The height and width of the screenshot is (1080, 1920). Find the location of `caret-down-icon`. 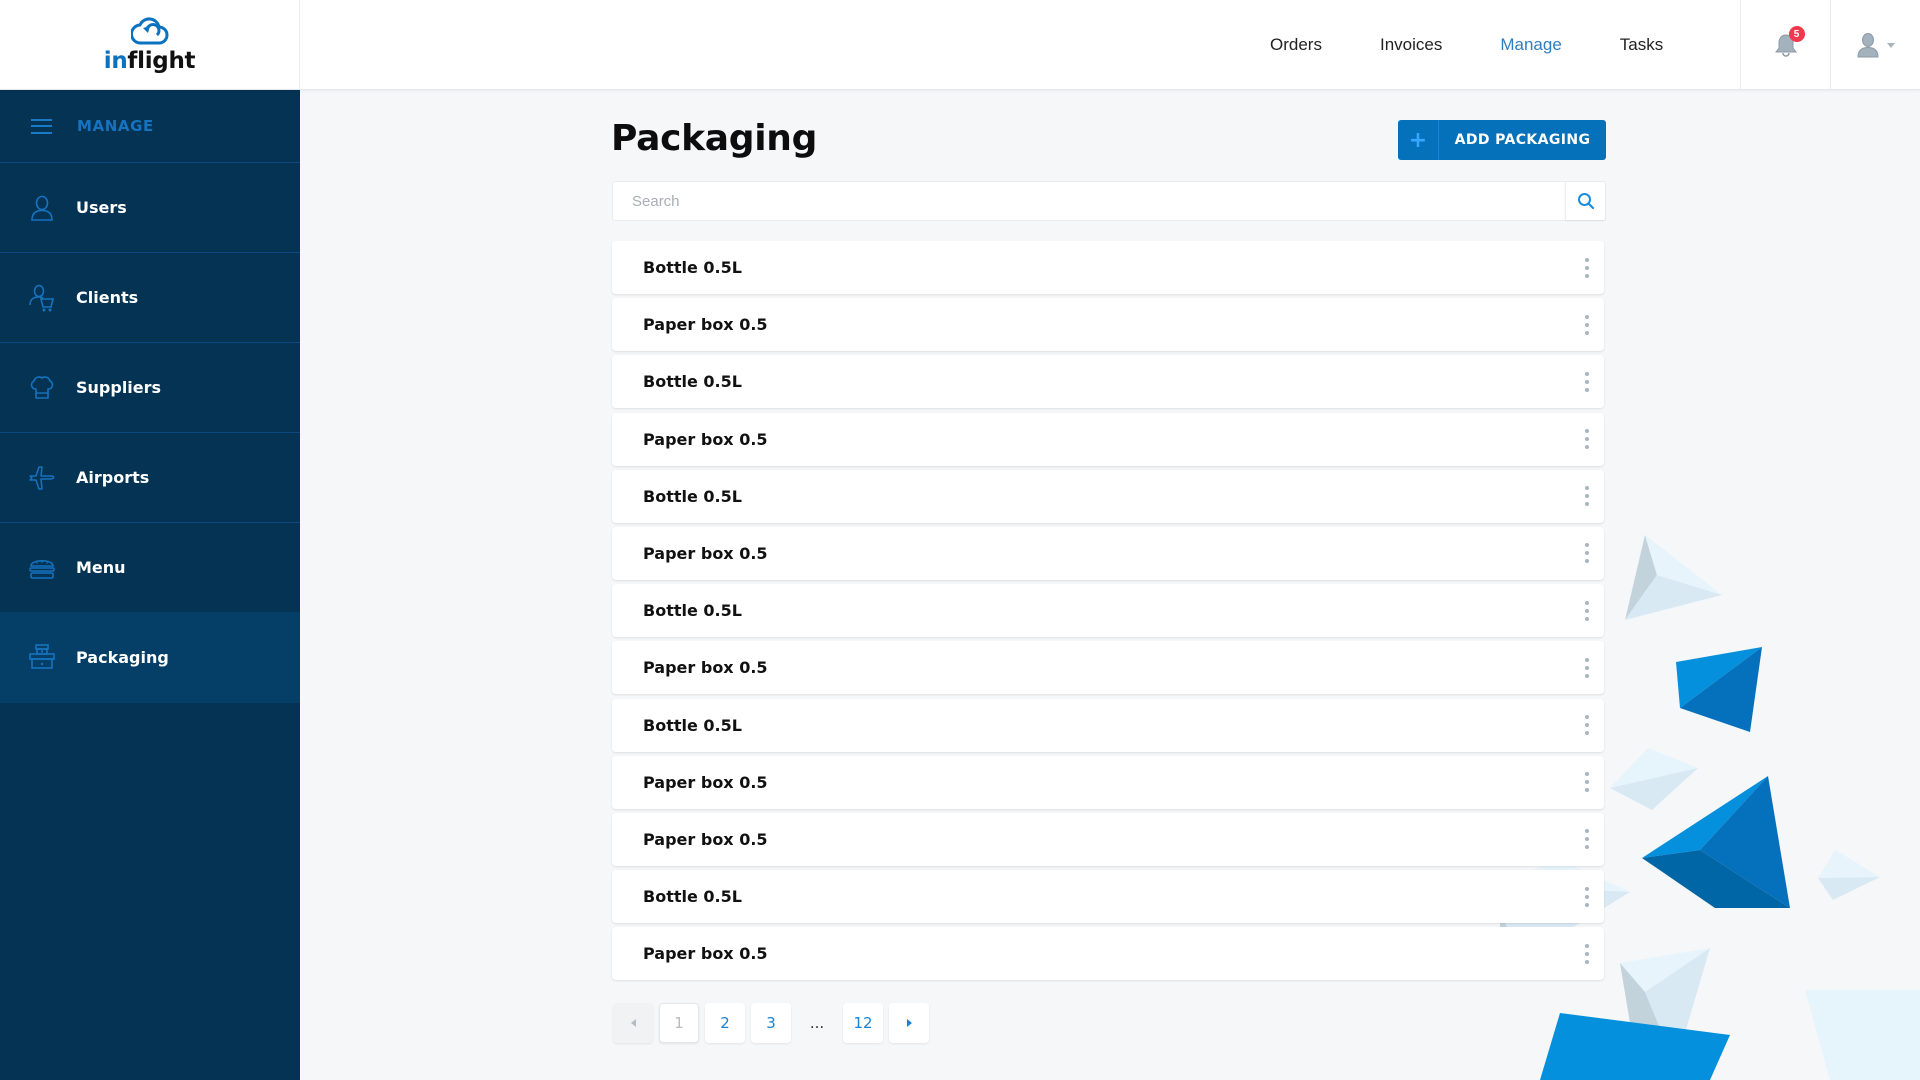

caret-down-icon is located at coordinates (1890, 45).